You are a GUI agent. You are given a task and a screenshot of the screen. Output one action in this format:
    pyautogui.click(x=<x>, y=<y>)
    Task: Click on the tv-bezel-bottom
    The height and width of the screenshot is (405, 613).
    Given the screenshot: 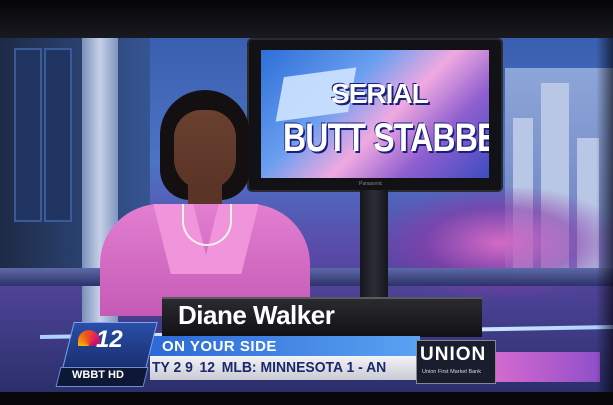 What is the action you would take?
    pyautogui.click(x=306, y=398)
    